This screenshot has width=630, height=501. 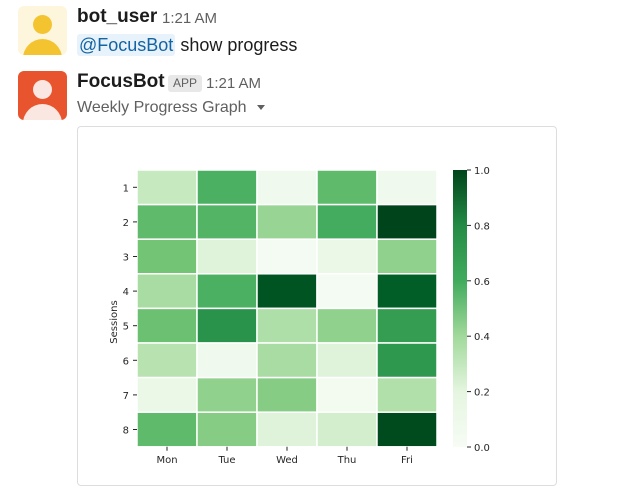 What do you see at coordinates (460, 308) in the screenshot?
I see `colorbar` at bounding box center [460, 308].